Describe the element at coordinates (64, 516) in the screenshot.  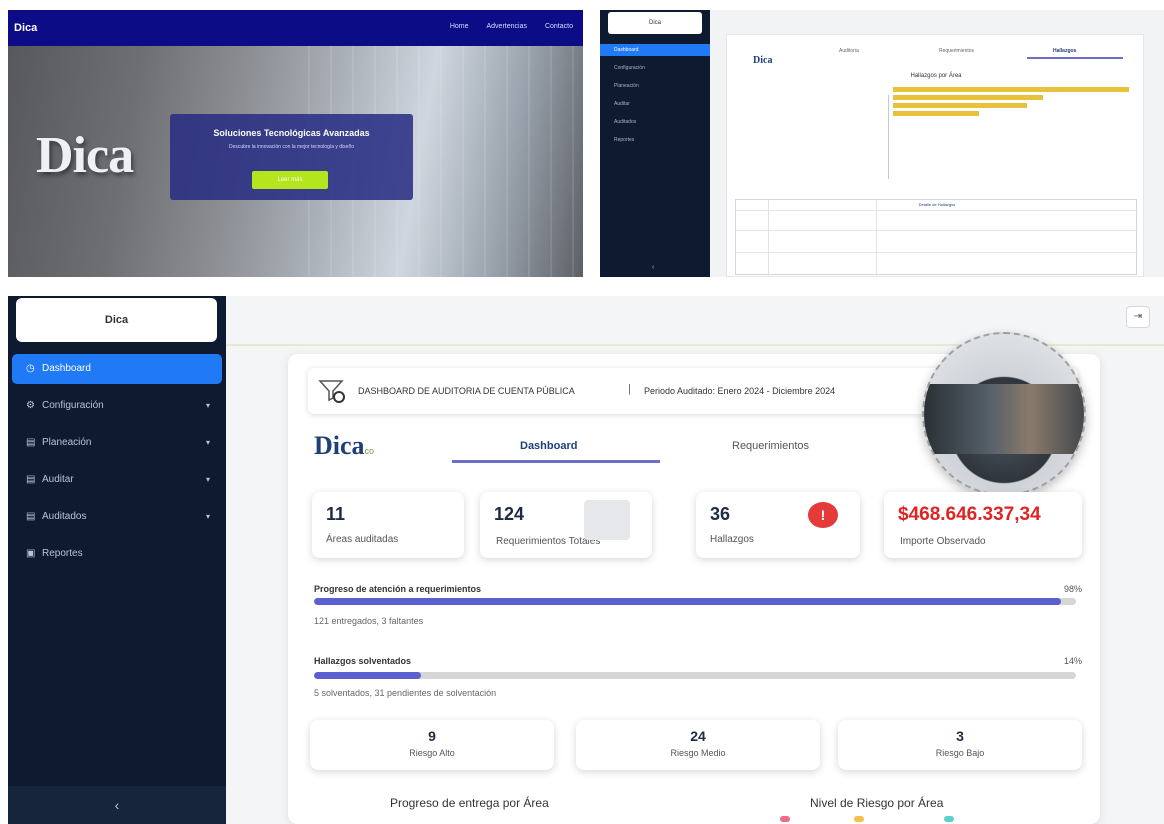
I see `sidebar-item-label: Auditados` at that location.